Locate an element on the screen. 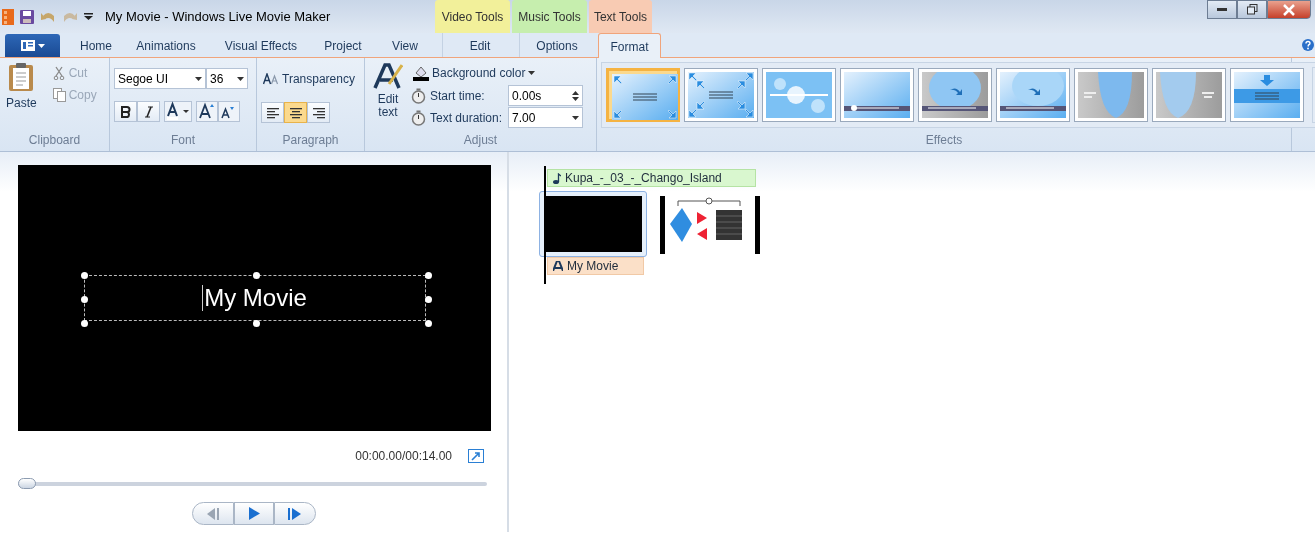  window-title: My Movie - Windows Live Movie Maker is located at coordinates (218, 16).